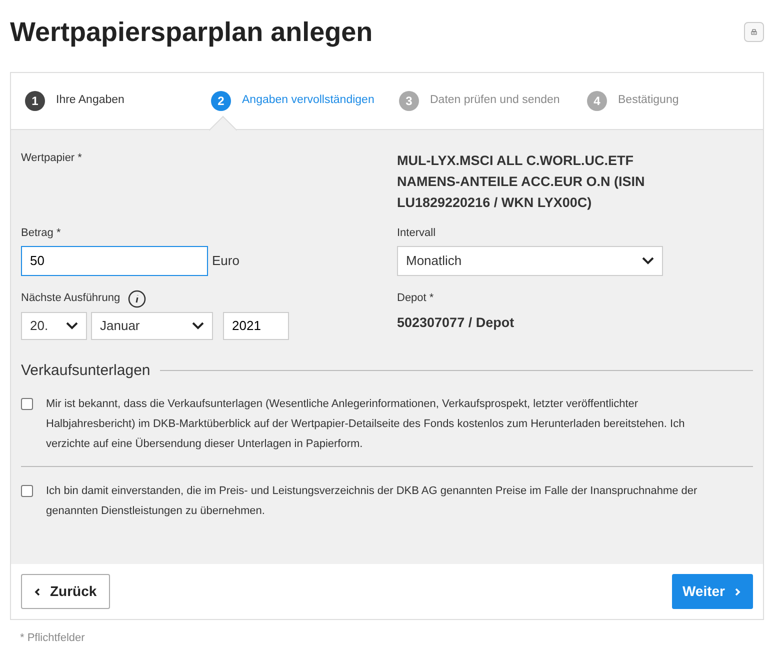 The width and height of the screenshot is (774, 661). Describe the element at coordinates (137, 299) in the screenshot. I see `info-icon` at that location.